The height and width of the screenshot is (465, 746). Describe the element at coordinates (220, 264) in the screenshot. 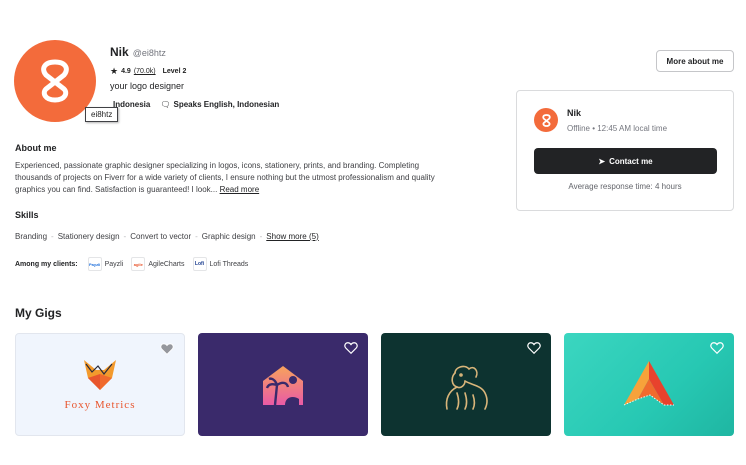

I see `client-lofi-threads: Lofi Lofi Threads` at that location.